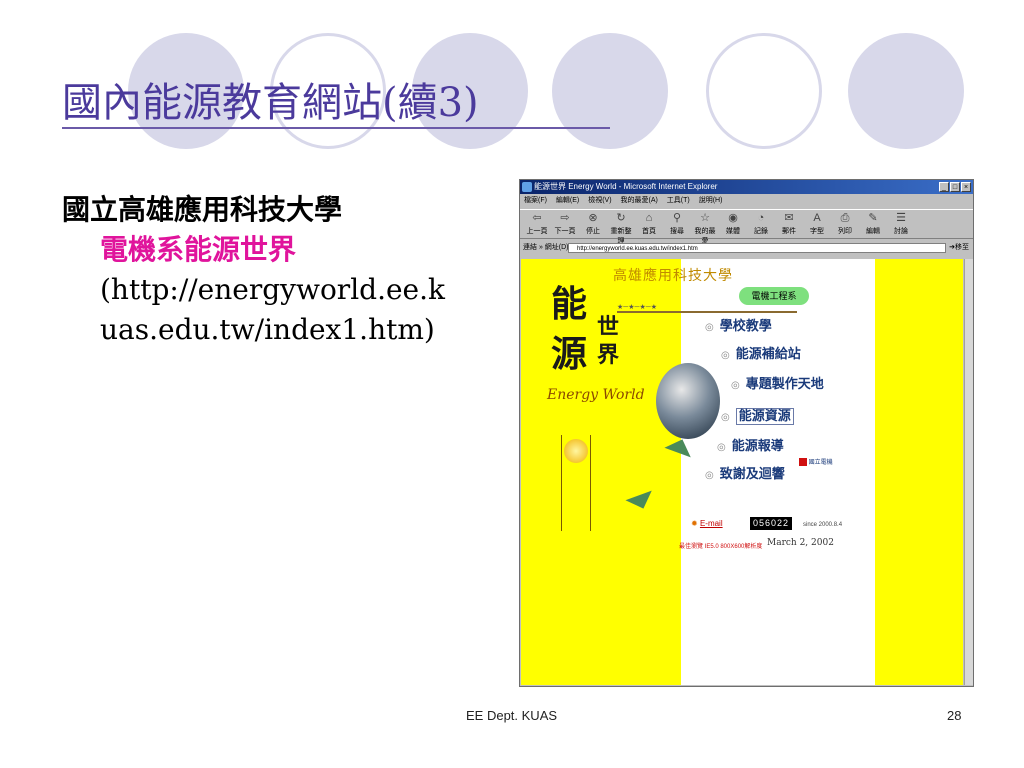 The image size is (1024, 768). Describe the element at coordinates (593, 218) in the screenshot. I see `stop-icon: ⊗` at that location.